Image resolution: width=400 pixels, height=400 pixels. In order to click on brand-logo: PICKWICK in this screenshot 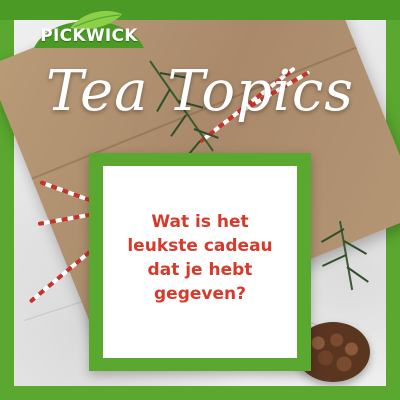, I will do `click(89, 32)`.